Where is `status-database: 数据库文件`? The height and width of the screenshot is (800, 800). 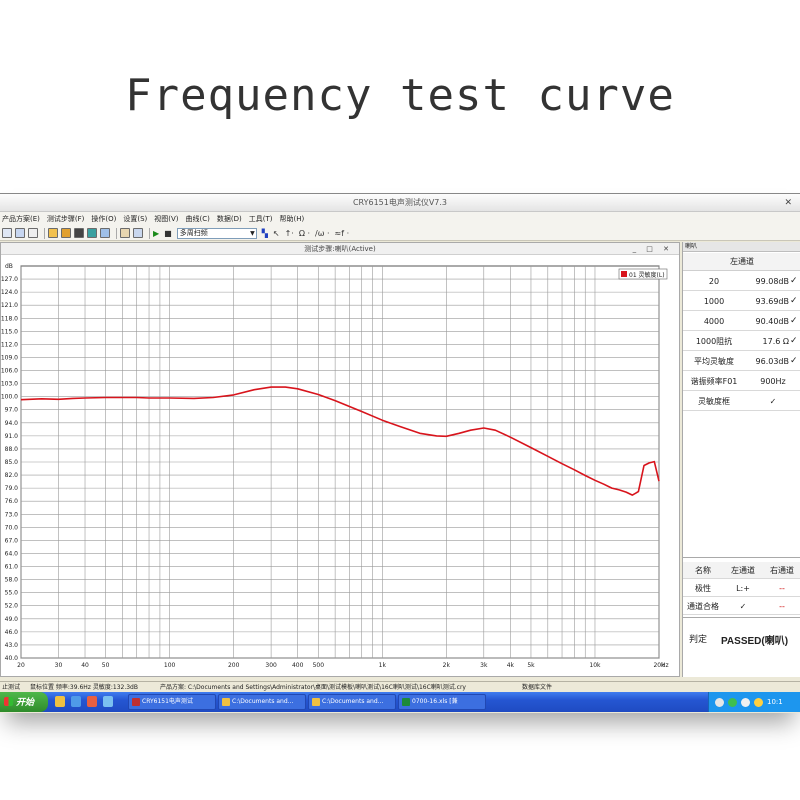 status-database: 数据库文件 is located at coordinates (537, 687).